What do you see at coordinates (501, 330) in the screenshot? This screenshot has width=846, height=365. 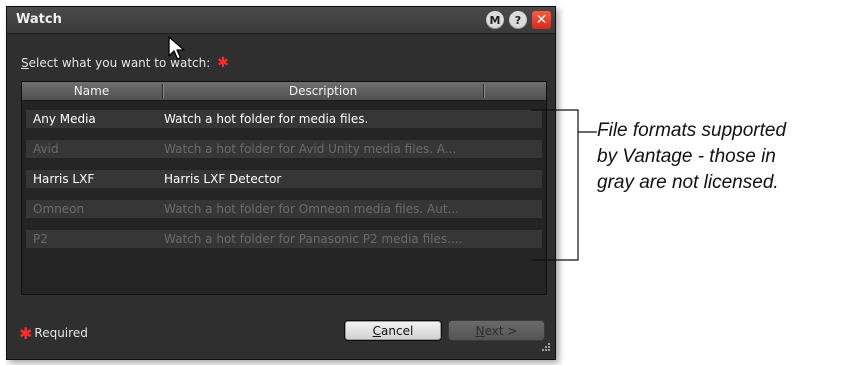 I see `next-label: ext >` at bounding box center [501, 330].